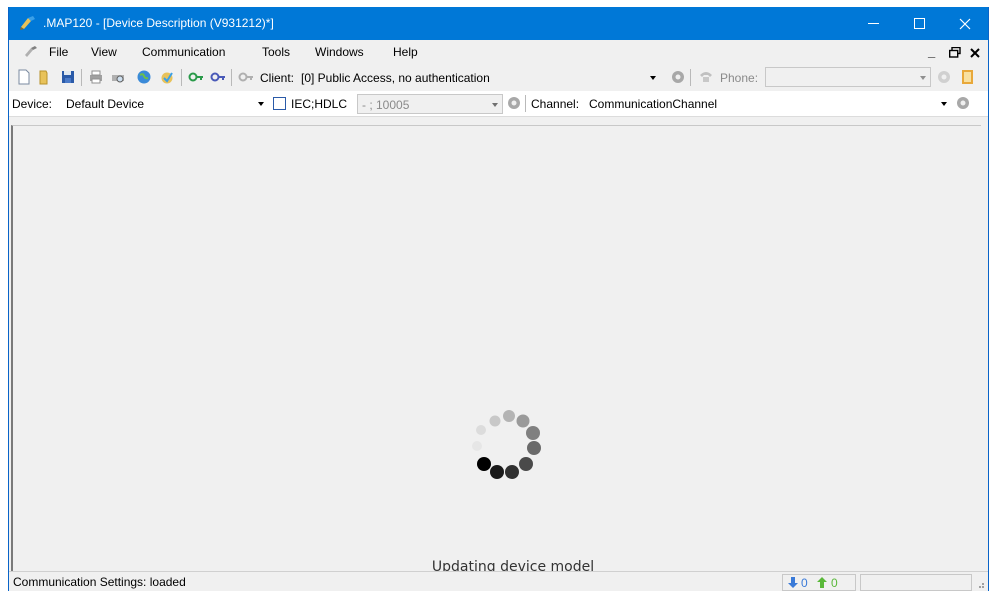  What do you see at coordinates (96, 77) in the screenshot?
I see `print-icon` at bounding box center [96, 77].